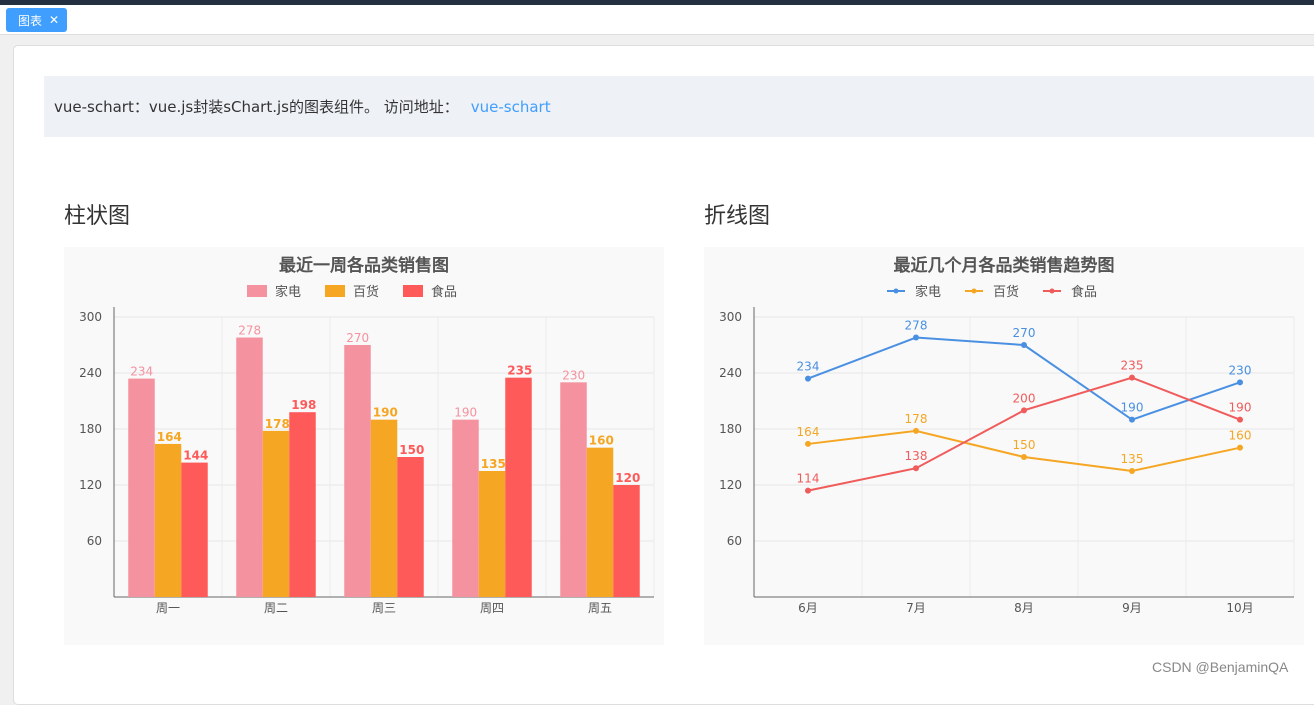 The image size is (1314, 705). I want to click on vue-schart-link: vue-schart, so click(511, 107).